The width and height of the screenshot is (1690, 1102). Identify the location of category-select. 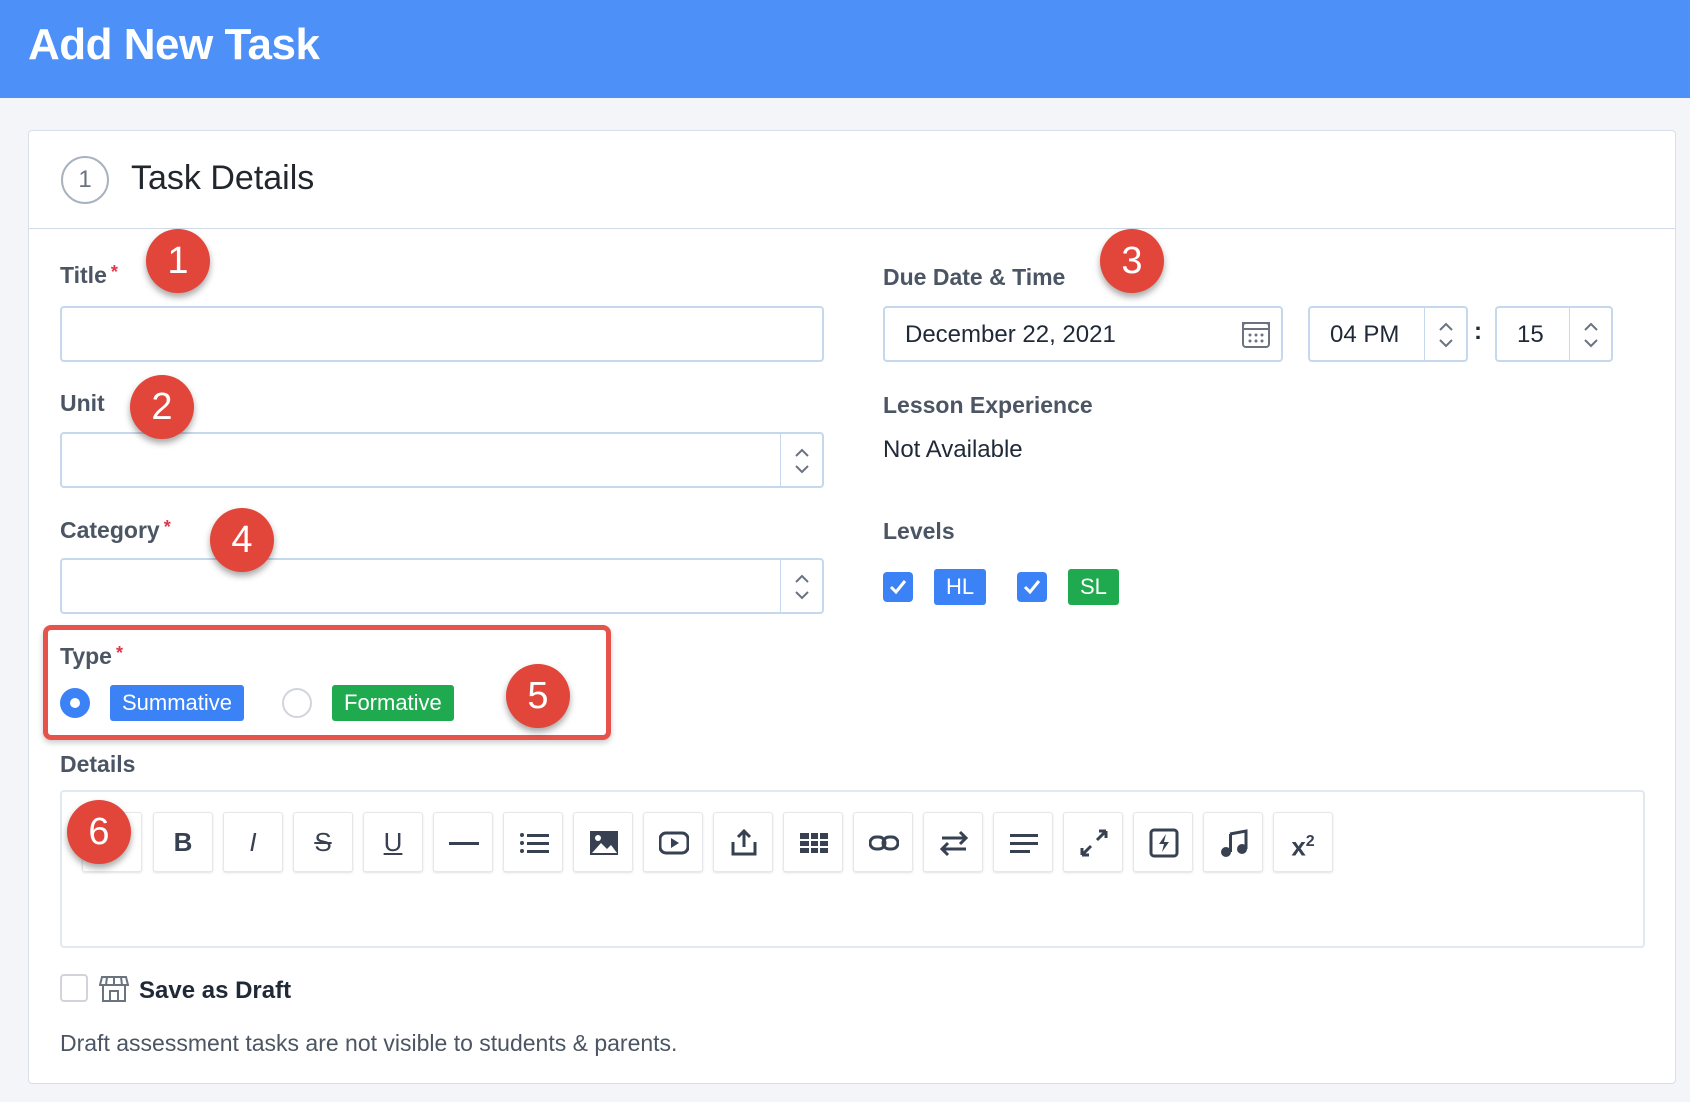
(442, 586).